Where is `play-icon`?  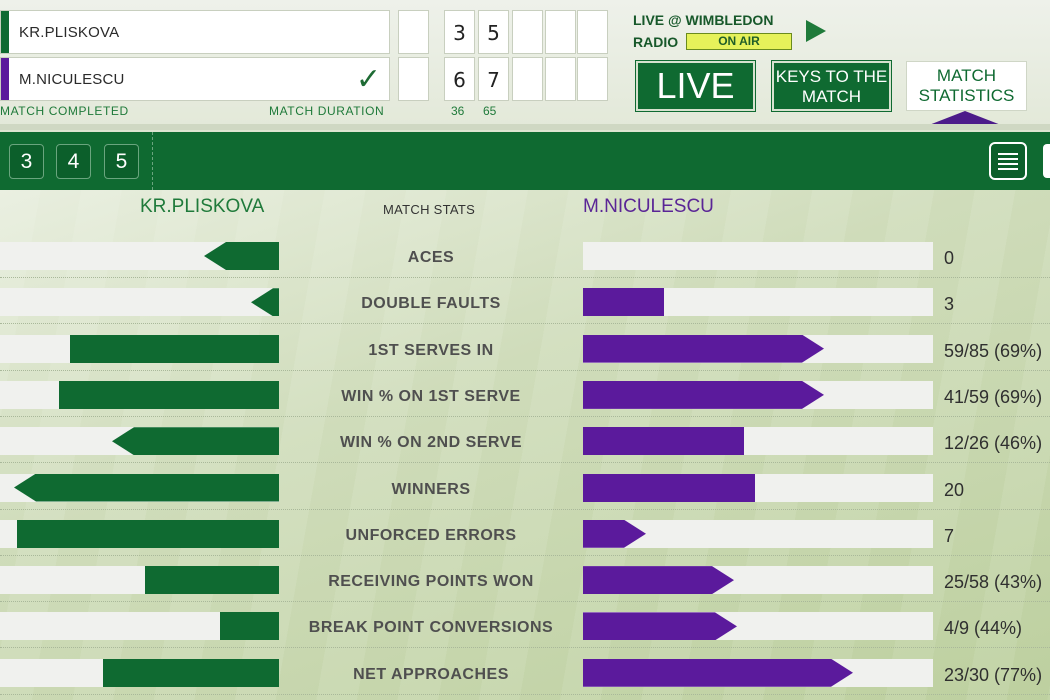 play-icon is located at coordinates (816, 31).